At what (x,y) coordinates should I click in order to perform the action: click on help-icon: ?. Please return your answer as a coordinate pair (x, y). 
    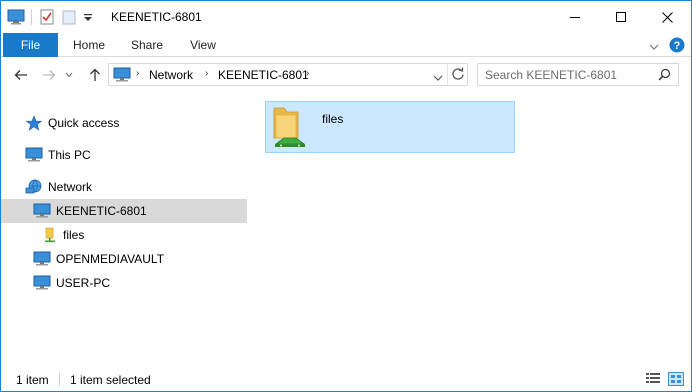
    Looking at the image, I should click on (677, 46).